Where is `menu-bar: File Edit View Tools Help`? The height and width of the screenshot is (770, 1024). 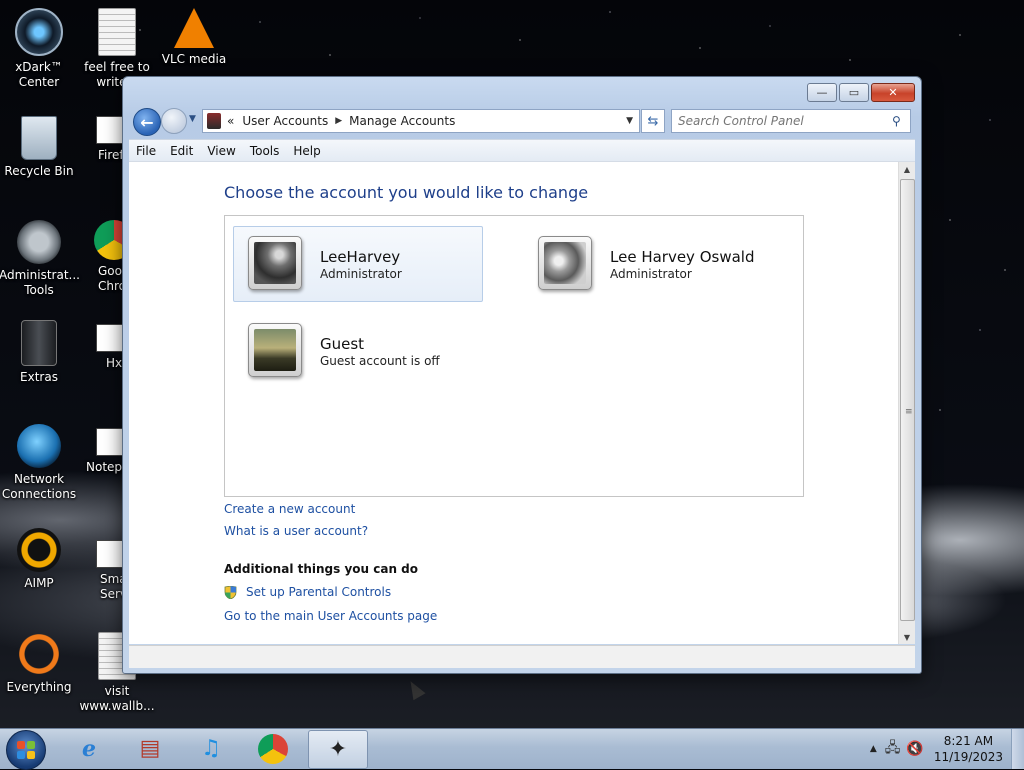 menu-bar: File Edit View Tools Help is located at coordinates (522, 150).